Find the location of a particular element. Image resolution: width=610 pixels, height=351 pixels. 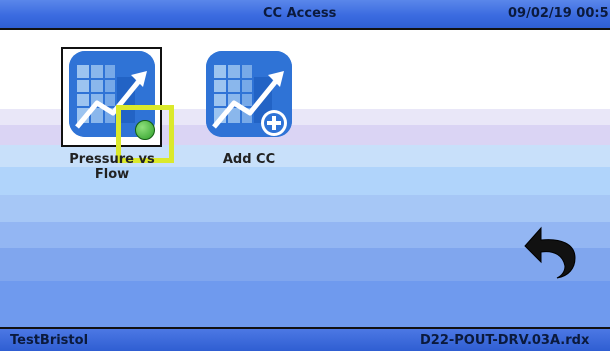

status-bar: TestBristol D22-POUT-DRV.03A.rdx is located at coordinates (305, 339).